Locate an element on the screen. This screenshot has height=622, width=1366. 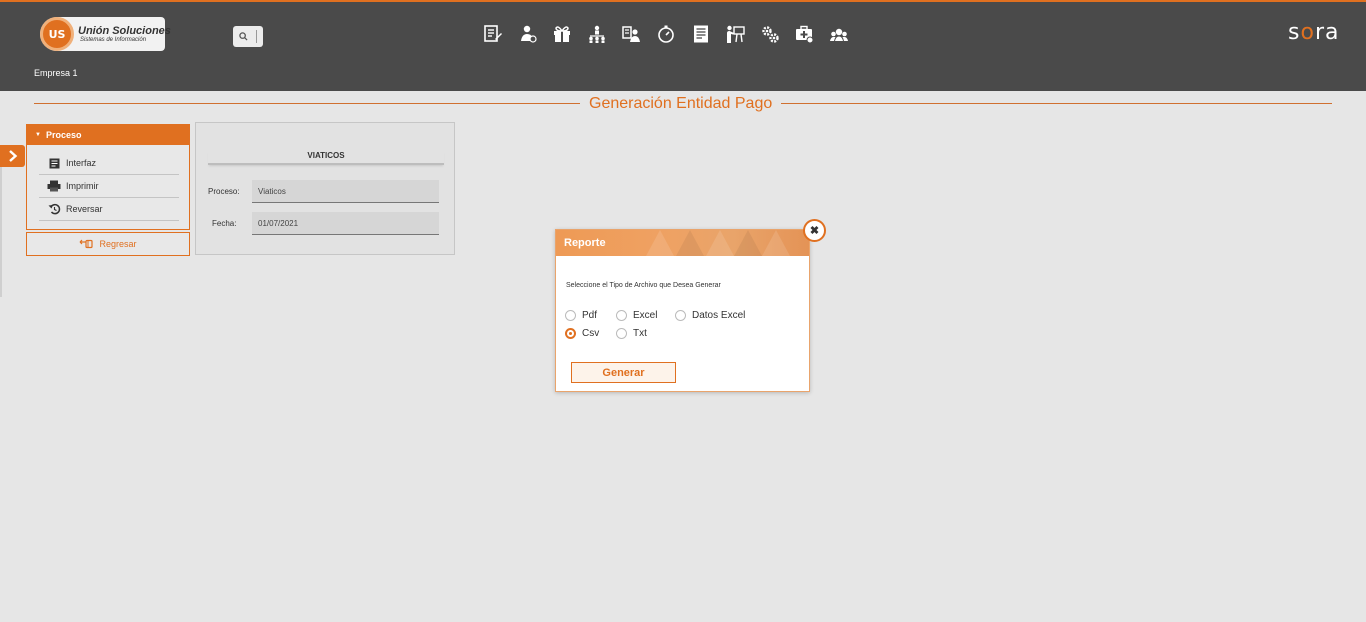
form-title: VIATICOS is located at coordinates (326, 158).